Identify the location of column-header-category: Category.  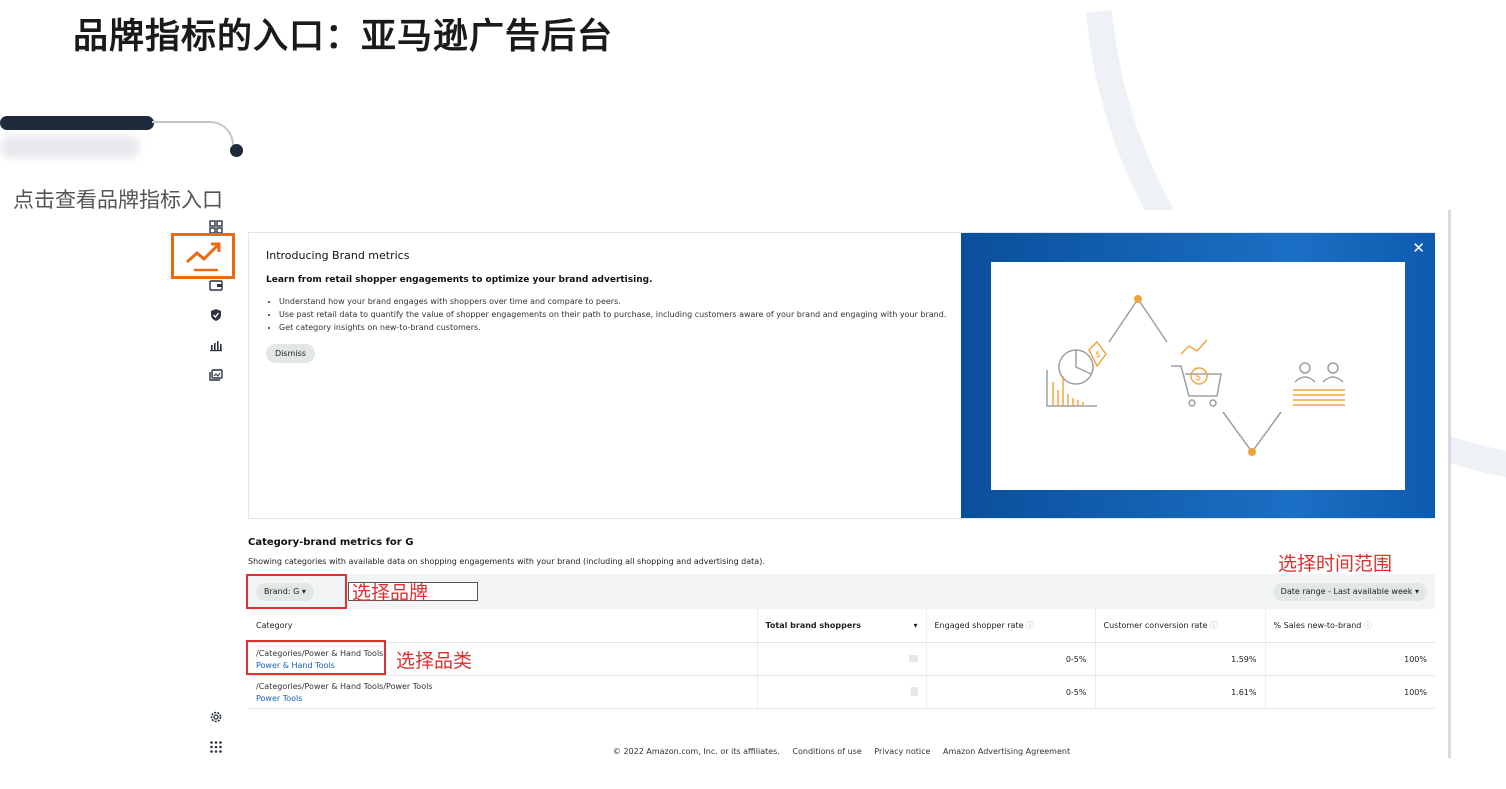
(502, 626).